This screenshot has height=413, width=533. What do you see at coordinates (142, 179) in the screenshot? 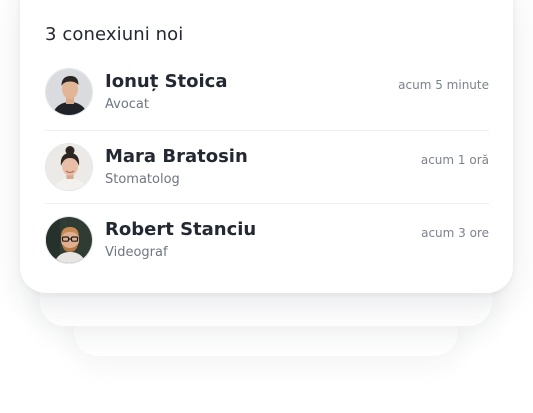
I see `connection-role: Stomatolog` at bounding box center [142, 179].